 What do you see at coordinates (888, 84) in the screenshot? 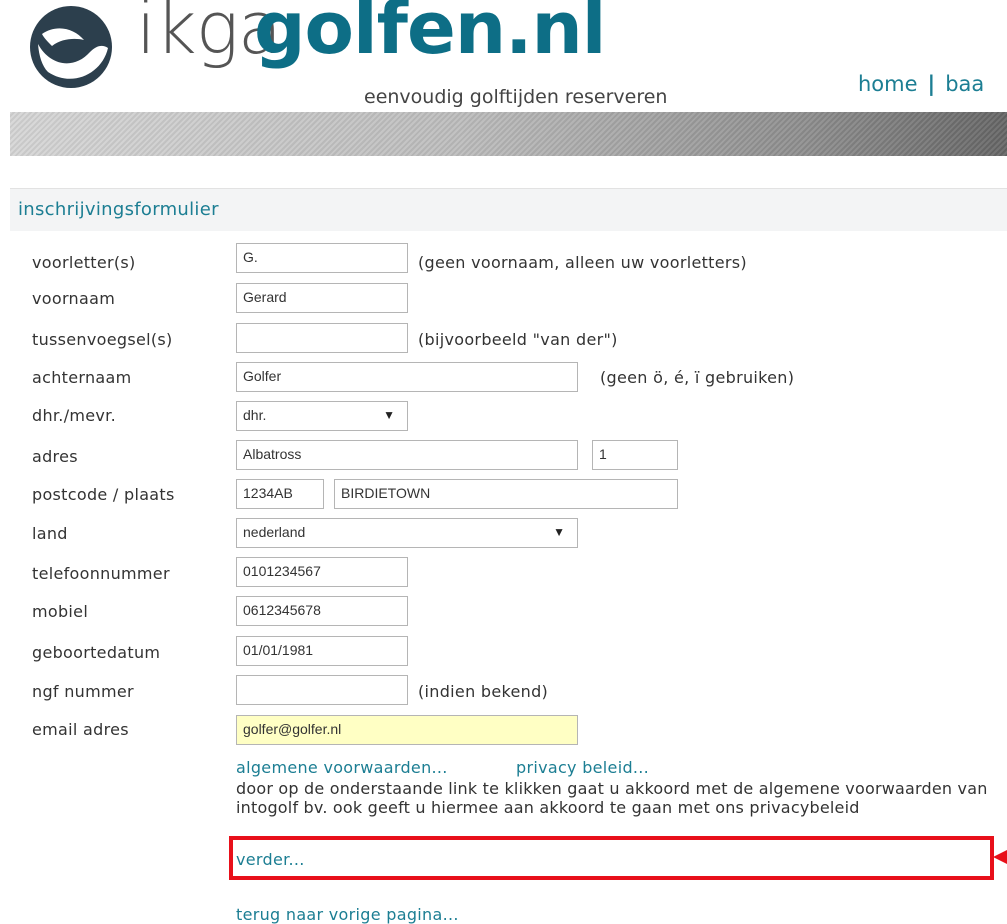
I see `nav-home-link: home` at bounding box center [888, 84].